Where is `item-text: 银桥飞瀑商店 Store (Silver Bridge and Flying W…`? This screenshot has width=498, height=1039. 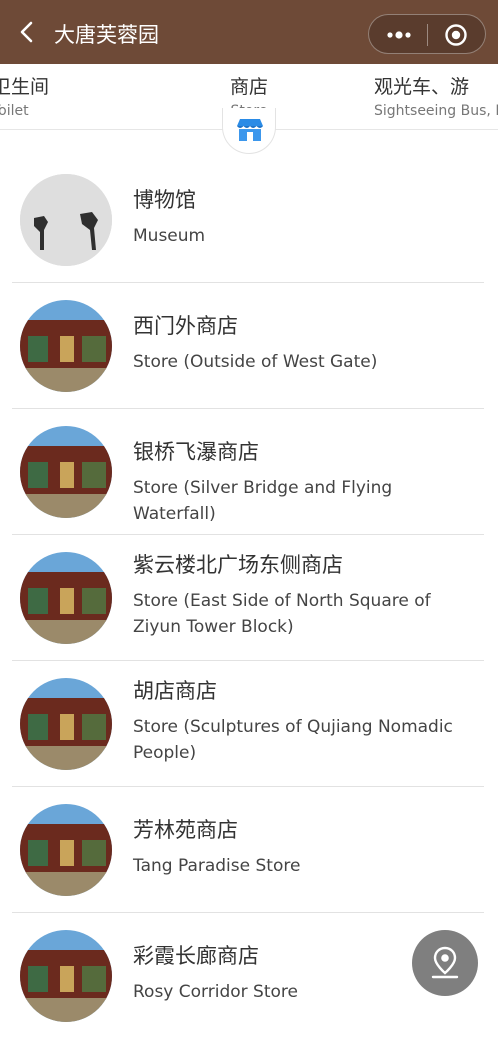
item-text: 银桥飞瀑商店 Store (Silver Bridge and Flying W… is located at coordinates (305, 482).